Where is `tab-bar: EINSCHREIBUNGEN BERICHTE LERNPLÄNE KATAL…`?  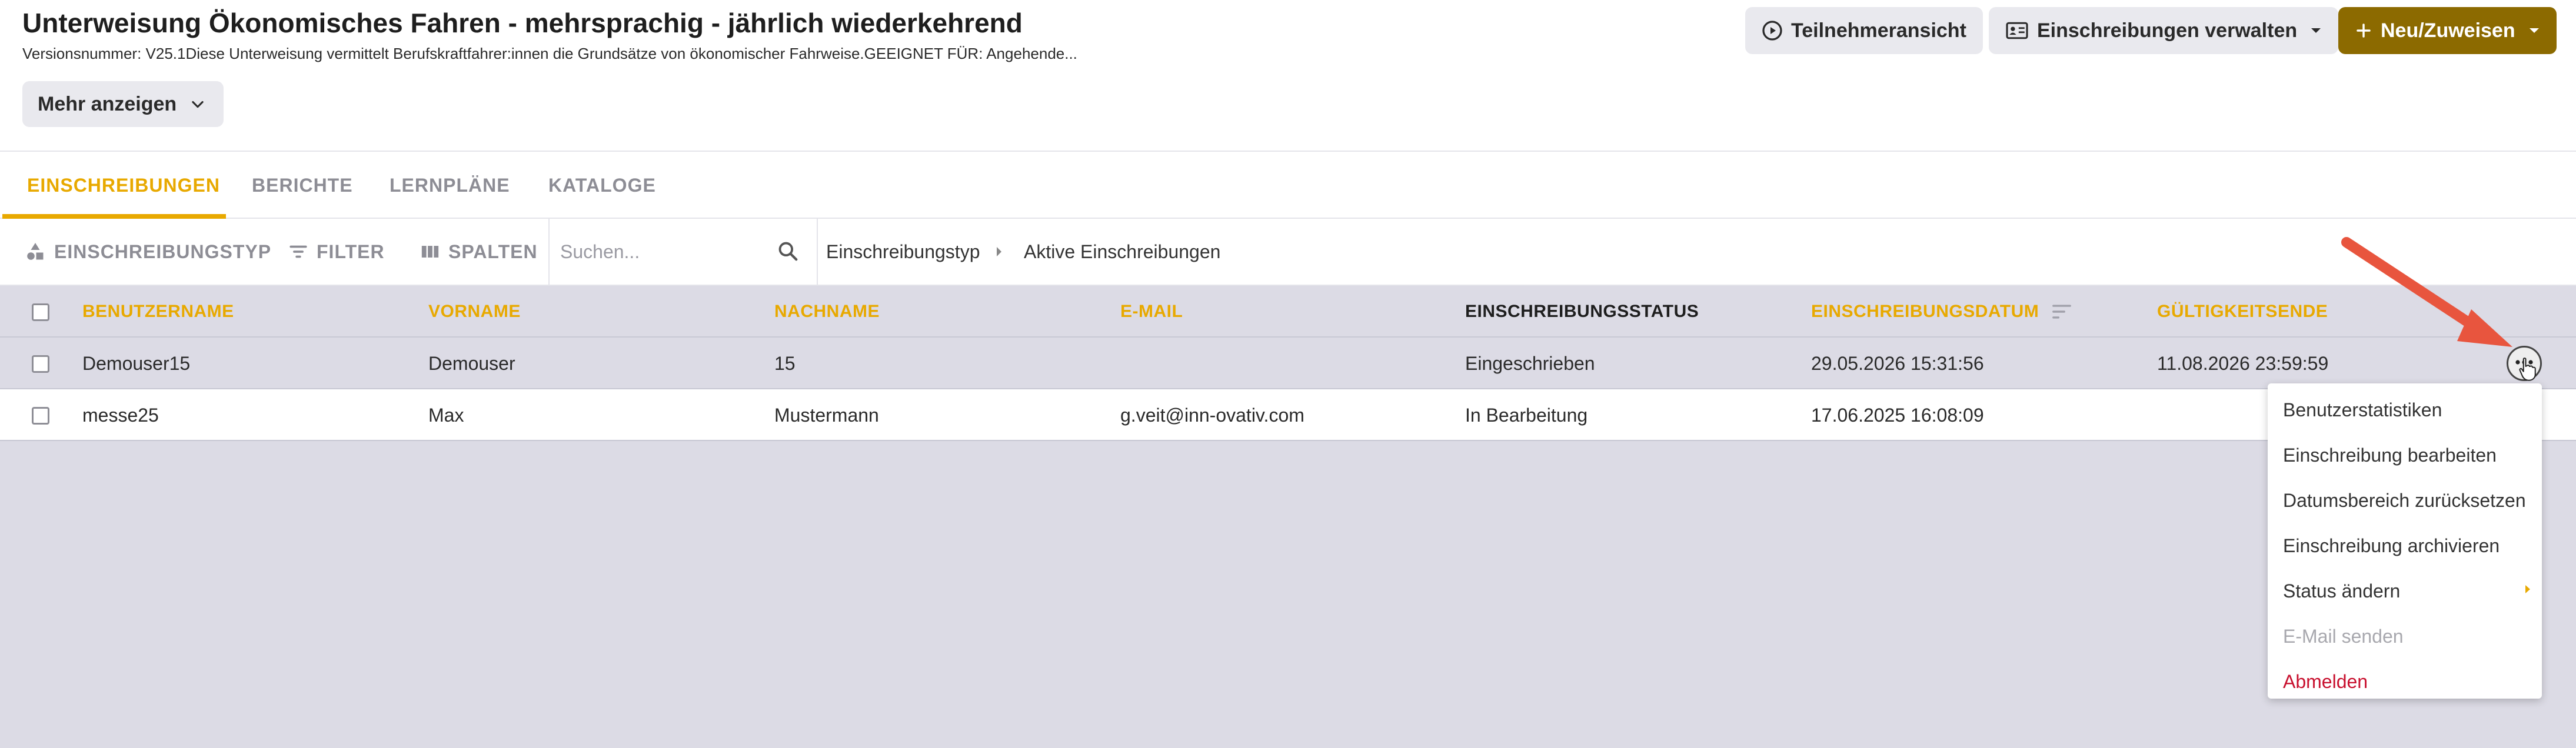 tab-bar: EINSCHREIBUNGEN BERICHTE LERNPLÄNE KATAL… is located at coordinates (1288, 185).